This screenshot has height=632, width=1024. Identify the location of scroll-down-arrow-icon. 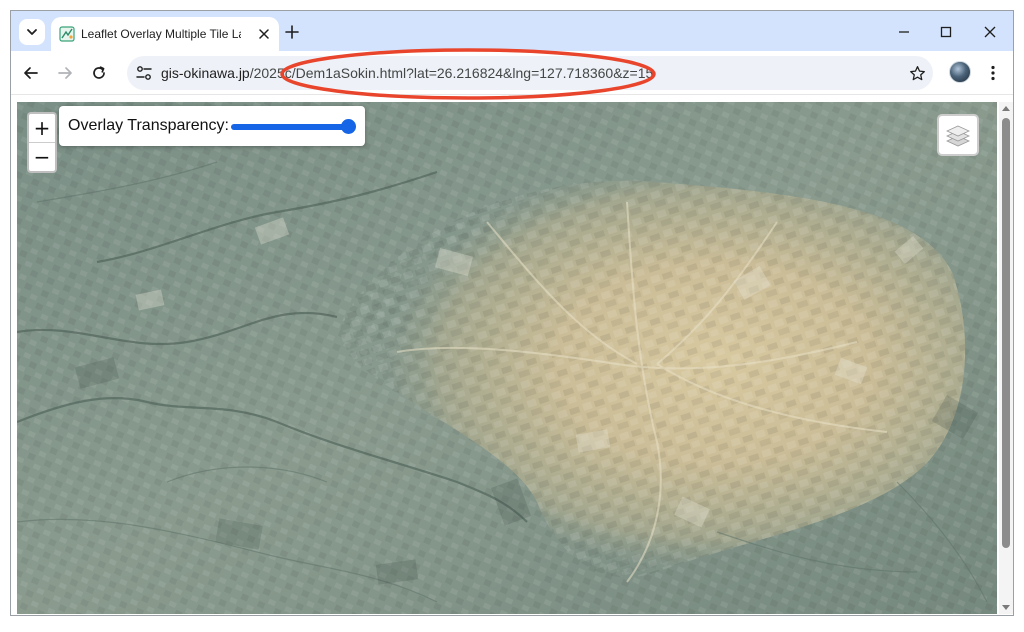
(1006, 608).